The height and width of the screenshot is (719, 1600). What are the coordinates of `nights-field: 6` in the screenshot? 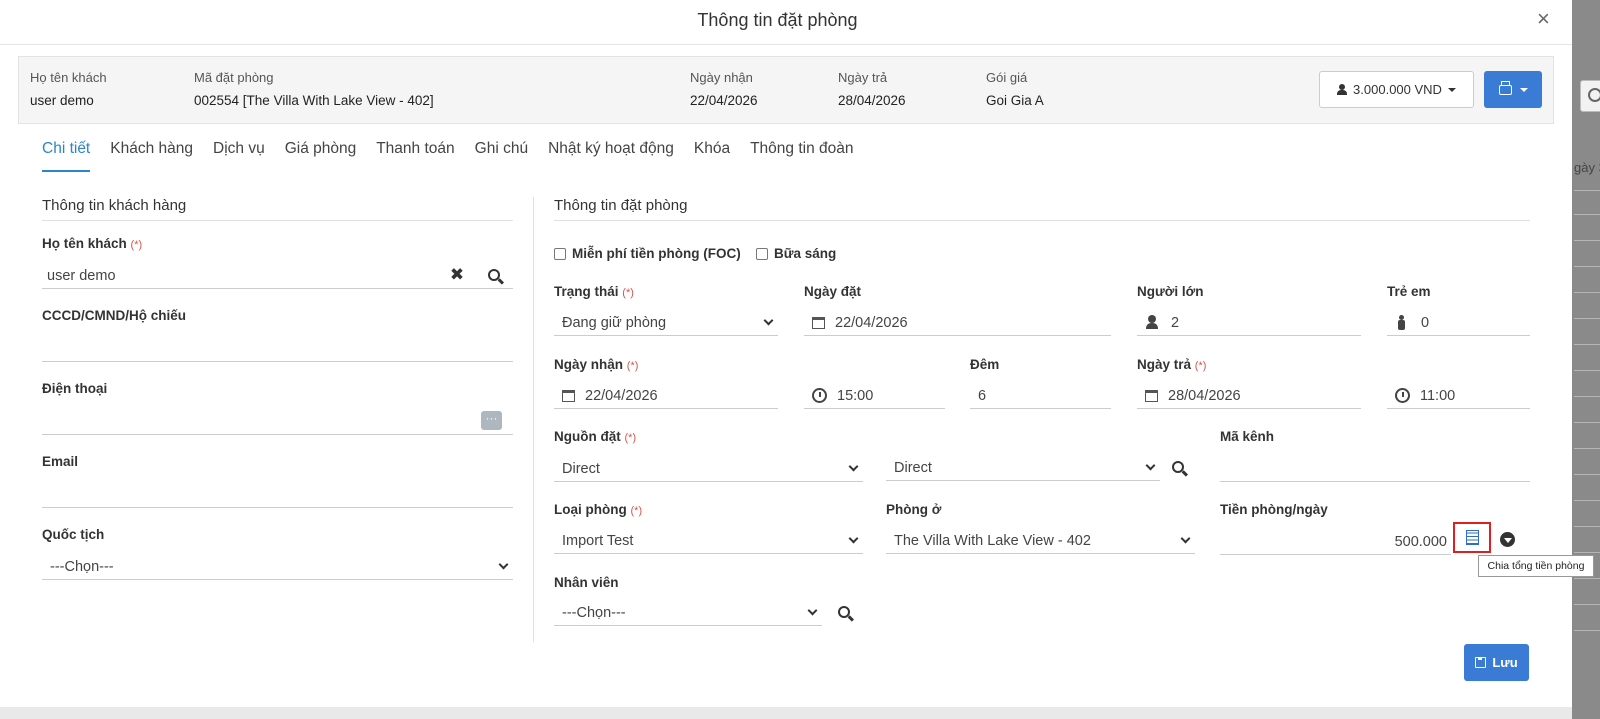 It's located at (1040, 396).